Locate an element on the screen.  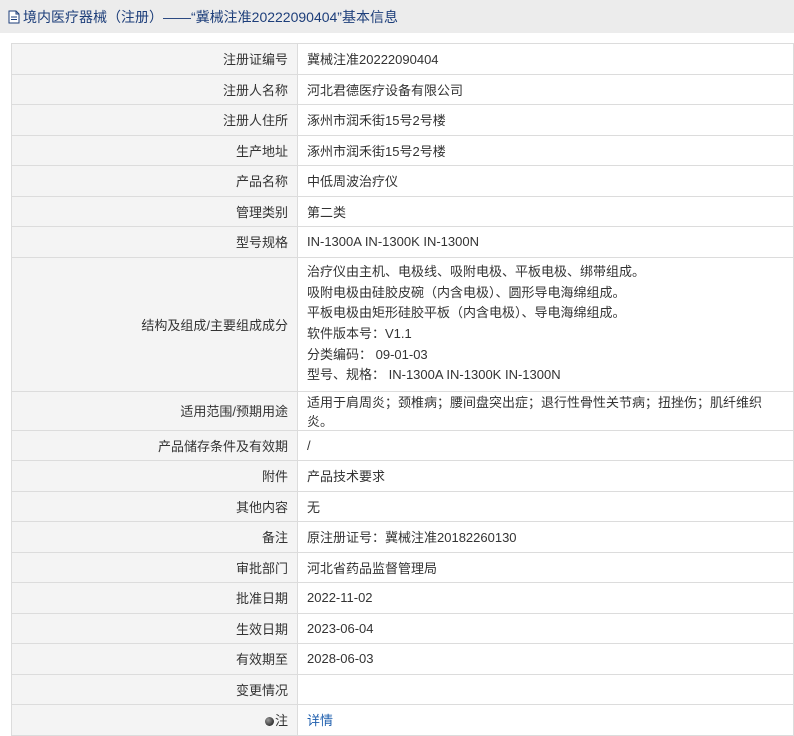
field-value: 适用于肩周炎；颈椎病；腰间盘突出症；退行性骨性关节病；扭挫伤；肌纤维织炎。 is located at coordinates (545, 410).